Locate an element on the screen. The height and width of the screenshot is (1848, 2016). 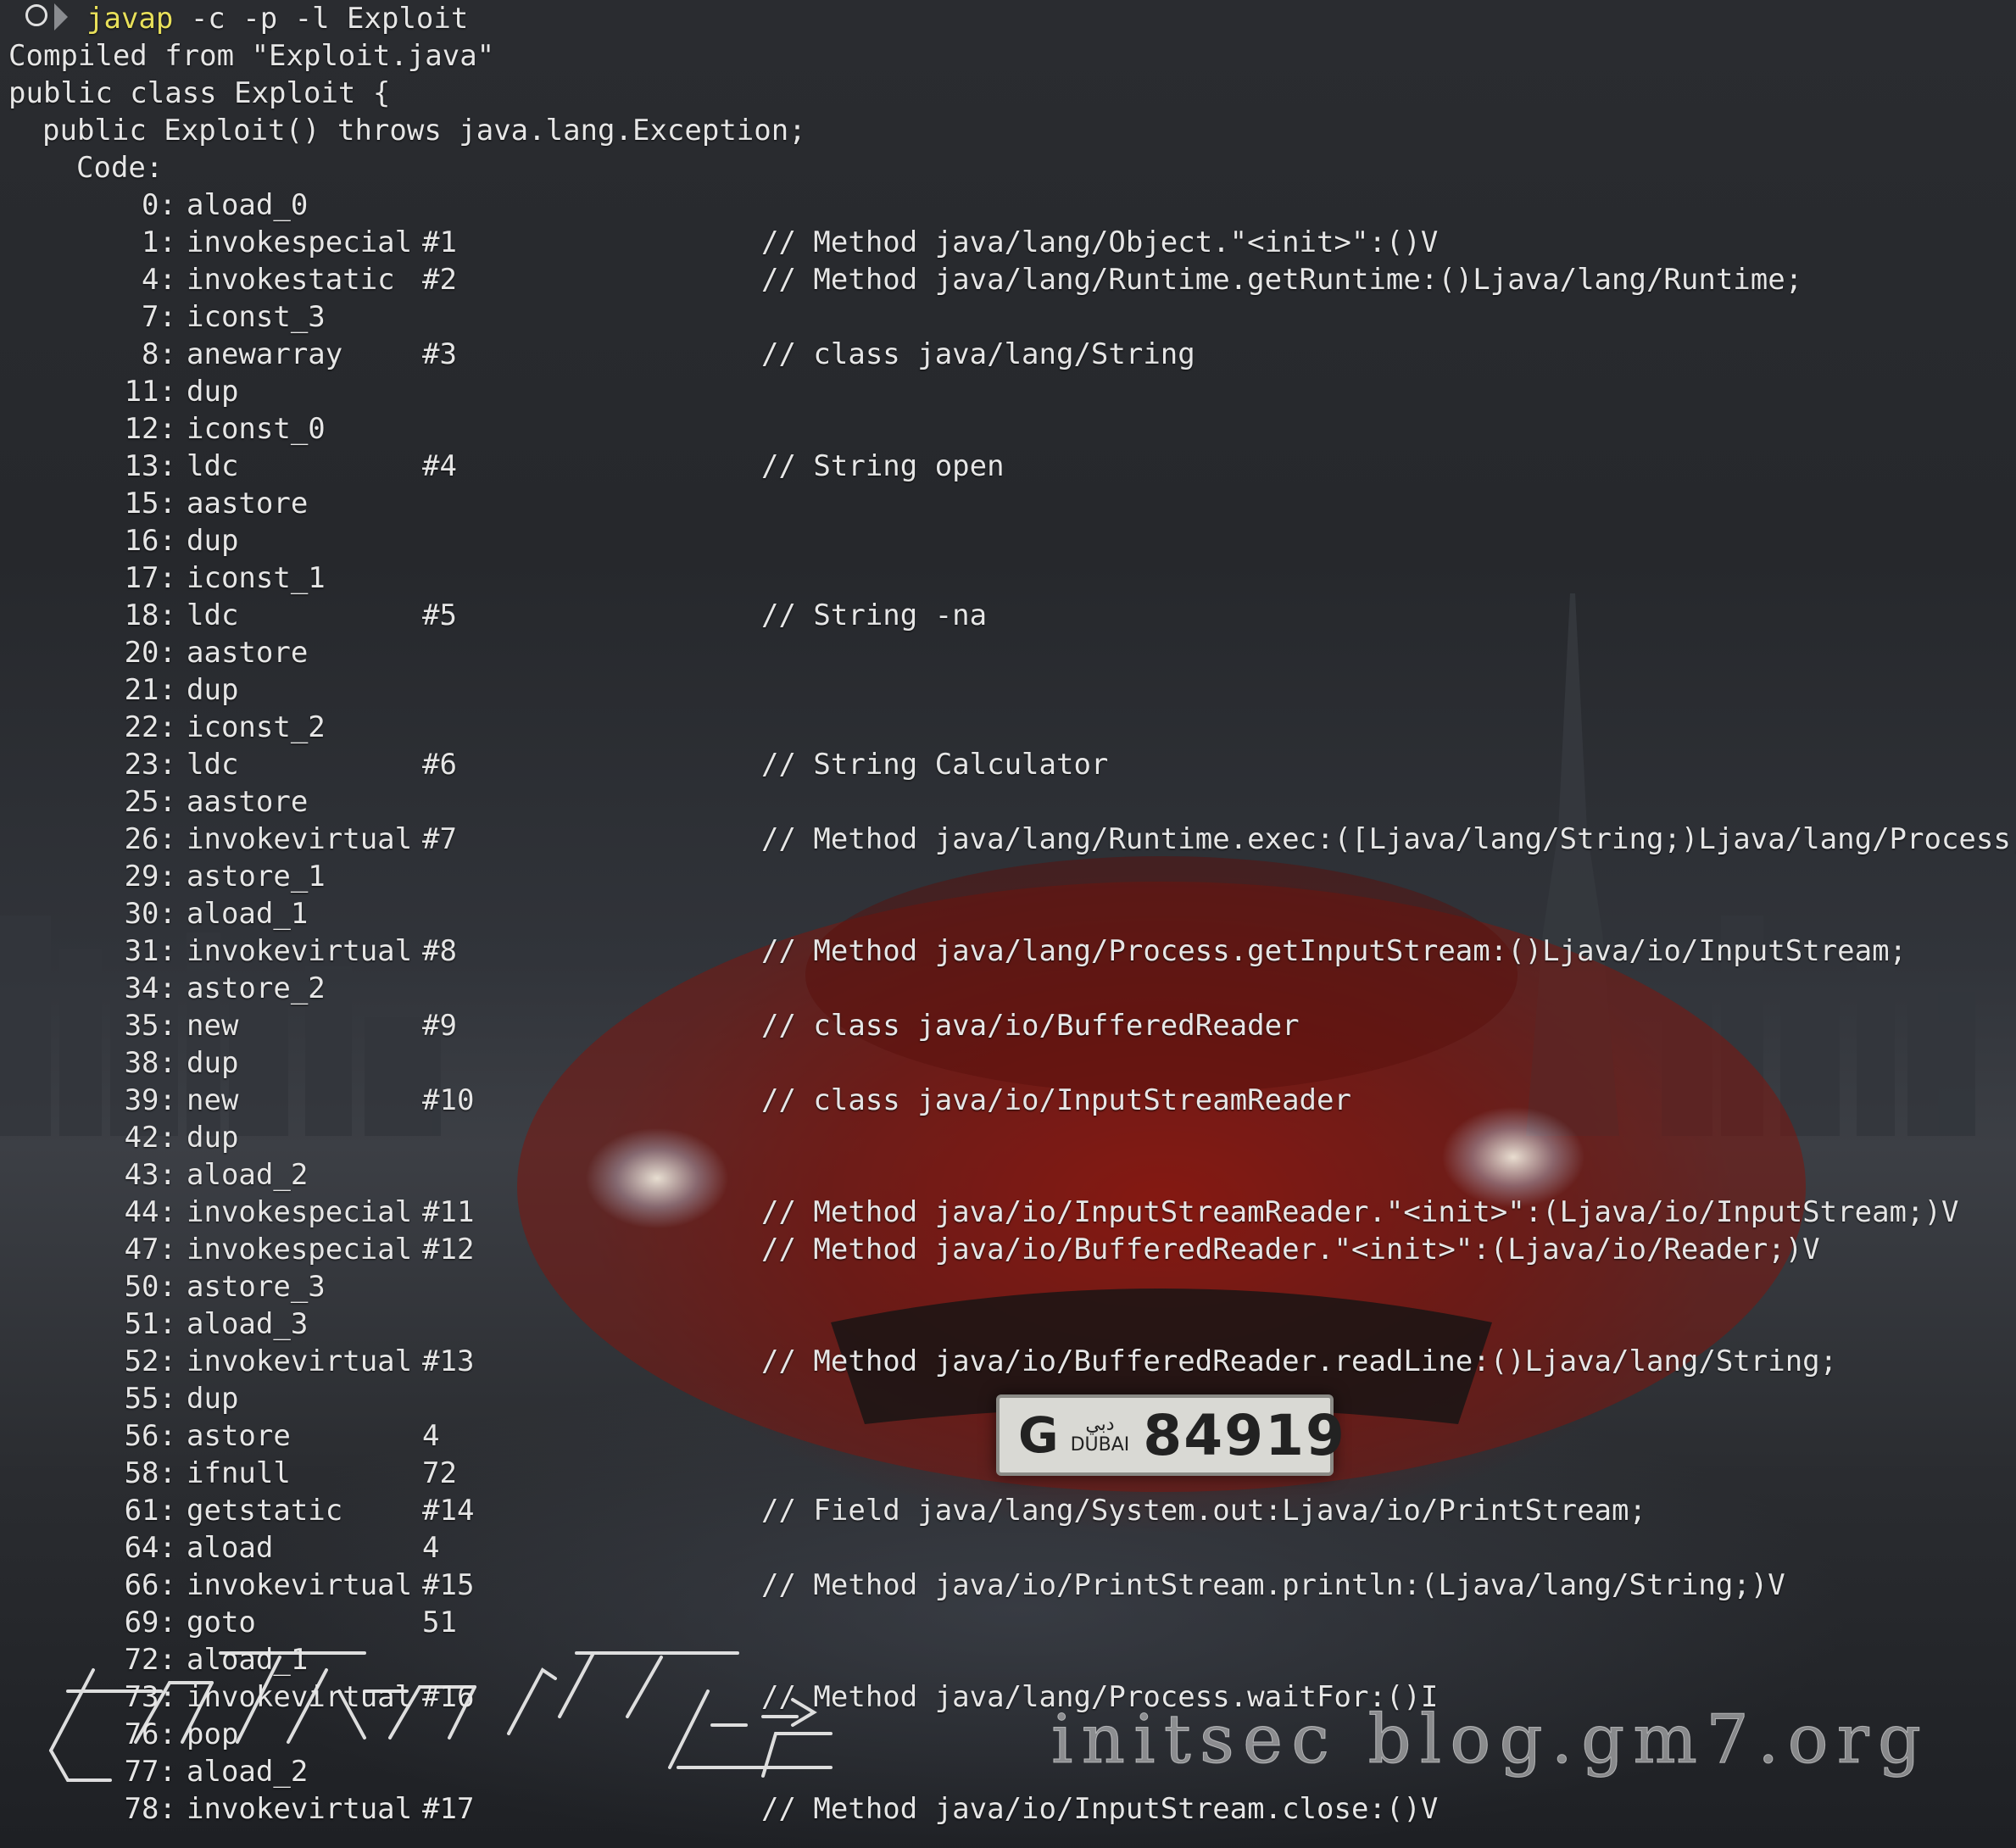
instruction-offset: 44: is located at coordinates (150, 1212).